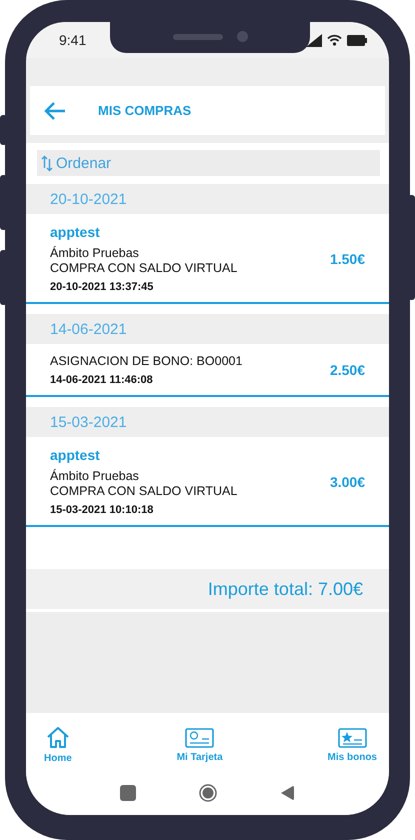 The width and height of the screenshot is (415, 840). Describe the element at coordinates (347, 482) in the screenshot. I see `purchase-amount: 3.00€` at that location.